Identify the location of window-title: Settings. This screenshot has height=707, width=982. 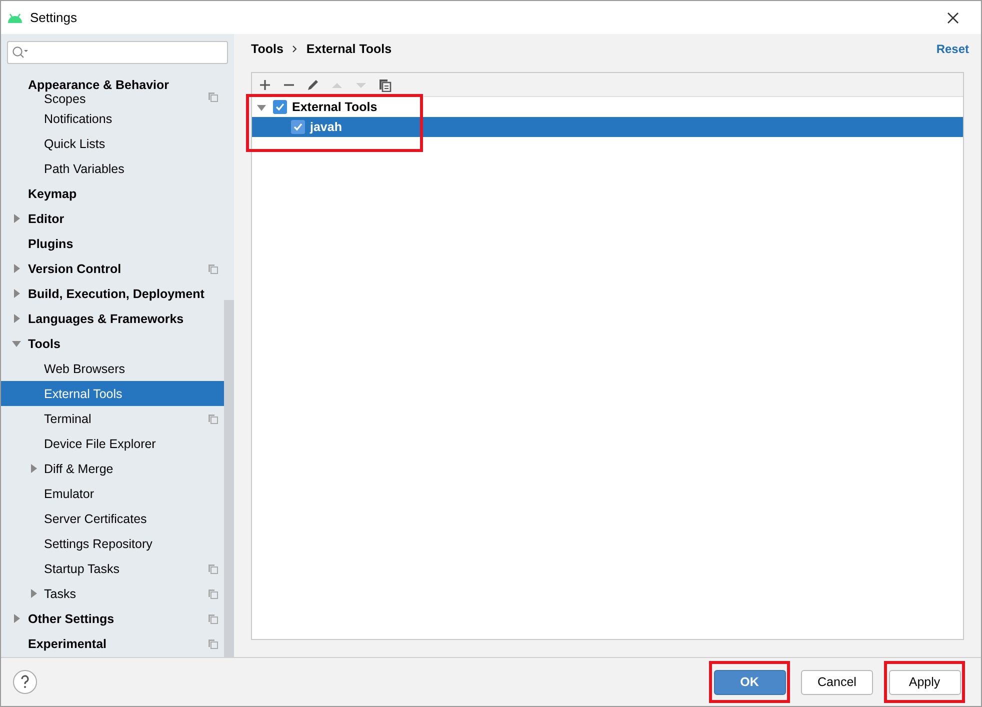
(53, 17).